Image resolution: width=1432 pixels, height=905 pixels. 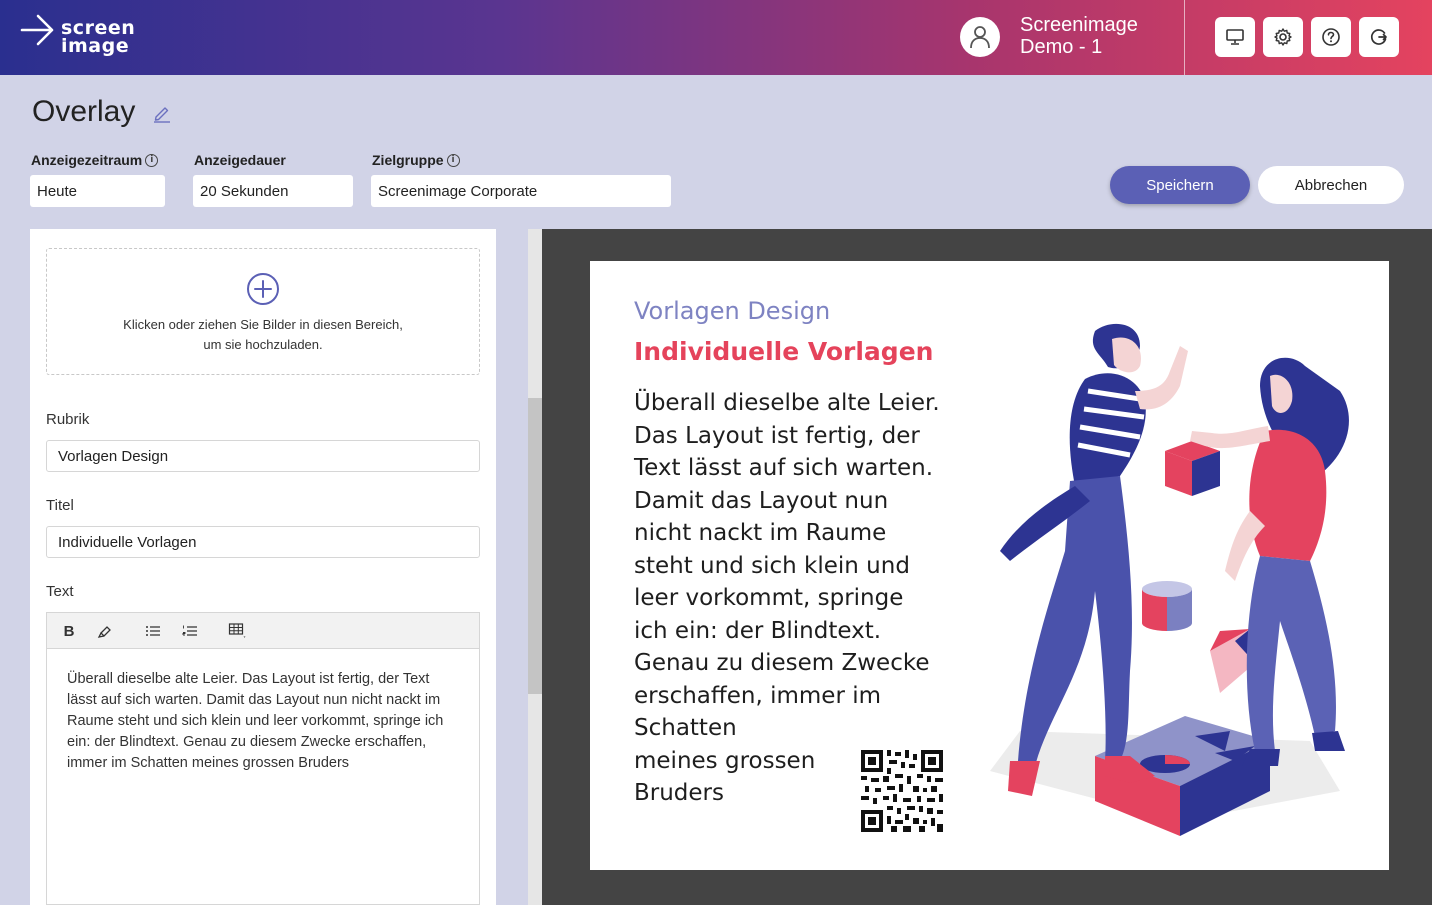 What do you see at coordinates (758, 695) in the screenshot?
I see `preview-text-line: erschaffen, immer im` at bounding box center [758, 695].